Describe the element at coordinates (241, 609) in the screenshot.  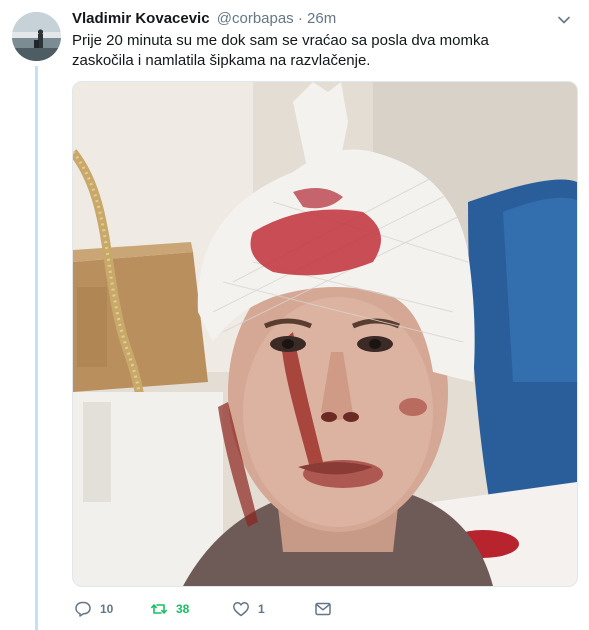
I see `heart-icon` at that location.